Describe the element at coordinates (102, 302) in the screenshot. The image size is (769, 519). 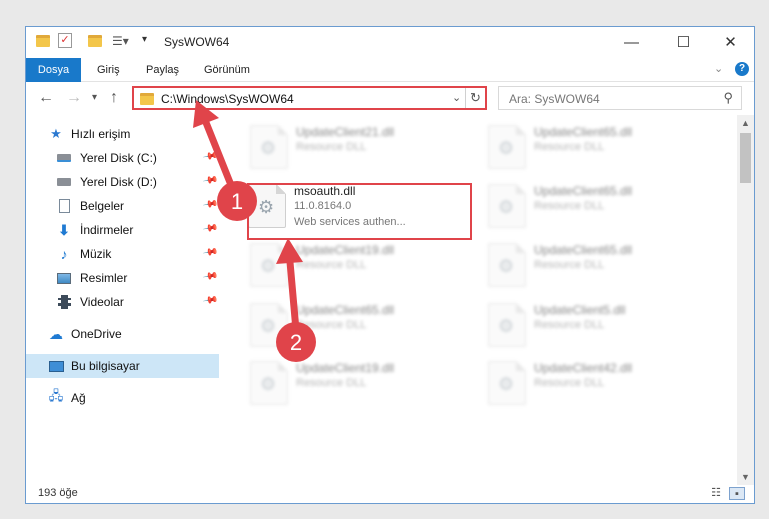
I see `sidebar-item-label: Videolar` at that location.